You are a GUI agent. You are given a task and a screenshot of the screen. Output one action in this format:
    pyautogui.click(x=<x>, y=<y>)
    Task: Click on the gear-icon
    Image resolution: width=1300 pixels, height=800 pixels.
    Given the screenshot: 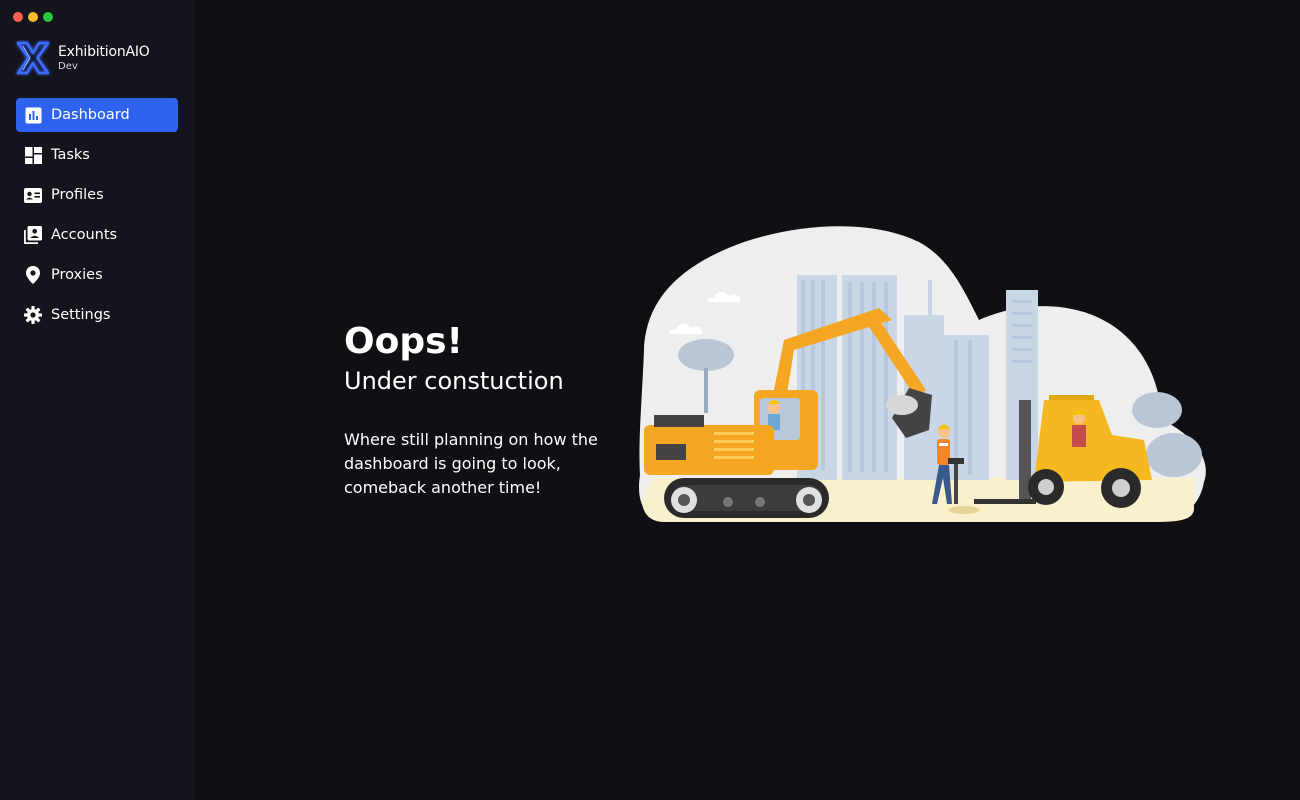 What is the action you would take?
    pyautogui.click(x=33, y=315)
    